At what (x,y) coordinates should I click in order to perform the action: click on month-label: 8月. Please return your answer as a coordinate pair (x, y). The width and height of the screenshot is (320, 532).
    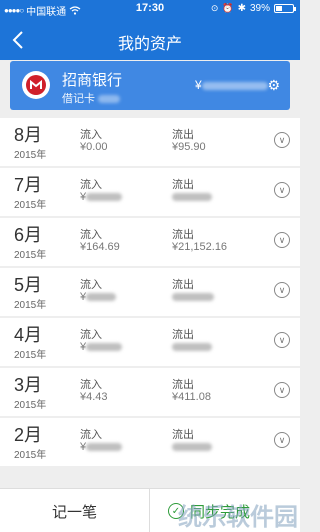
    Looking at the image, I should click on (28, 135).